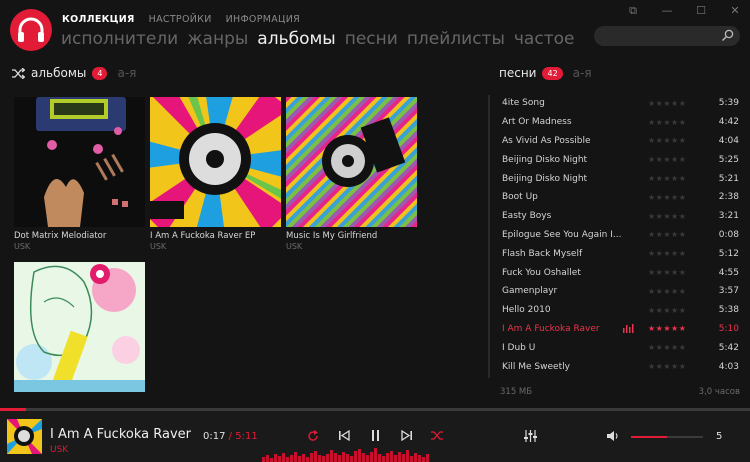 The image size is (750, 462). Describe the element at coordinates (616, 141) in the screenshot. I see `song-row: As Vivid As Possible ★★★★★ 4:04` at that location.